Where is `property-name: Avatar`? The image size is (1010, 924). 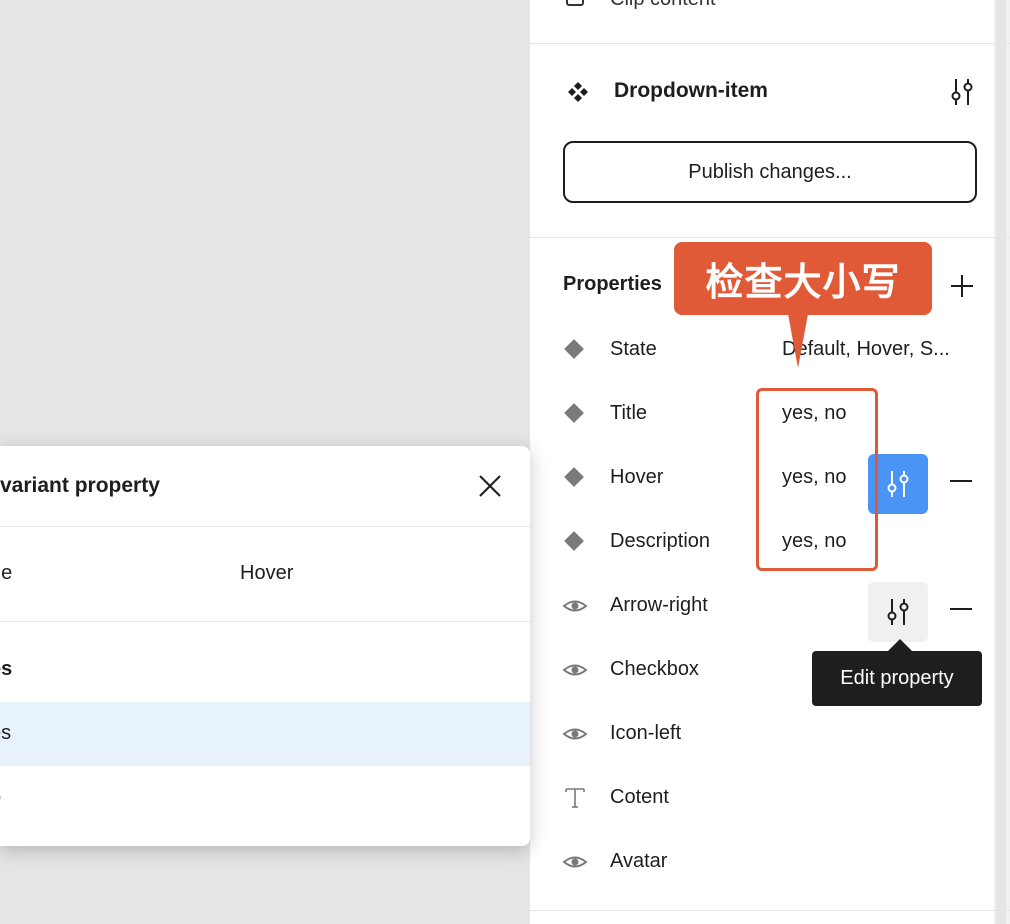
property-name: Avatar is located at coordinates (639, 861).